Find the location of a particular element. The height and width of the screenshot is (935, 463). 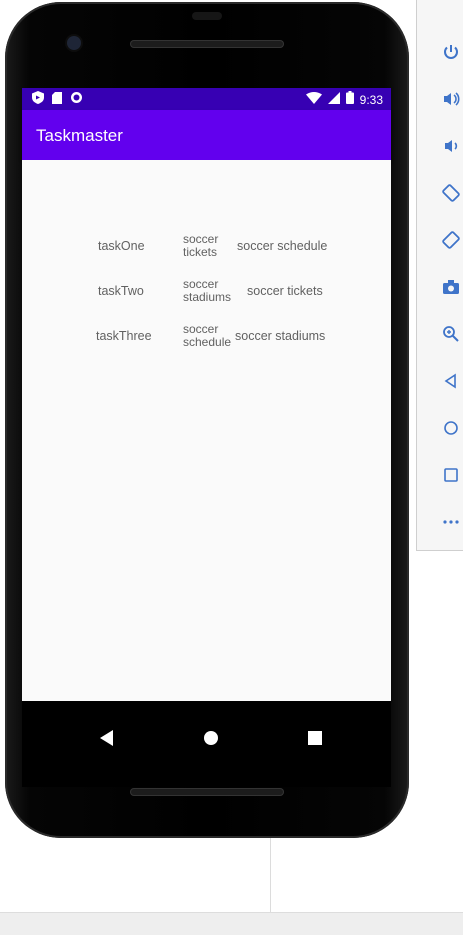

emulator-toolbar is located at coordinates (439, 275).